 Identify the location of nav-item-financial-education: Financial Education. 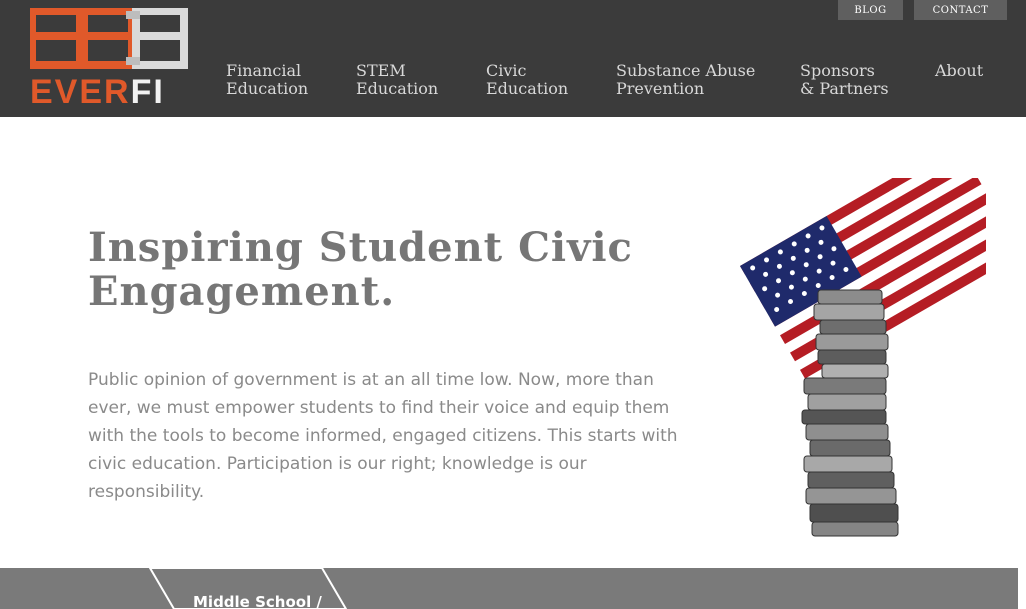
(267, 80).